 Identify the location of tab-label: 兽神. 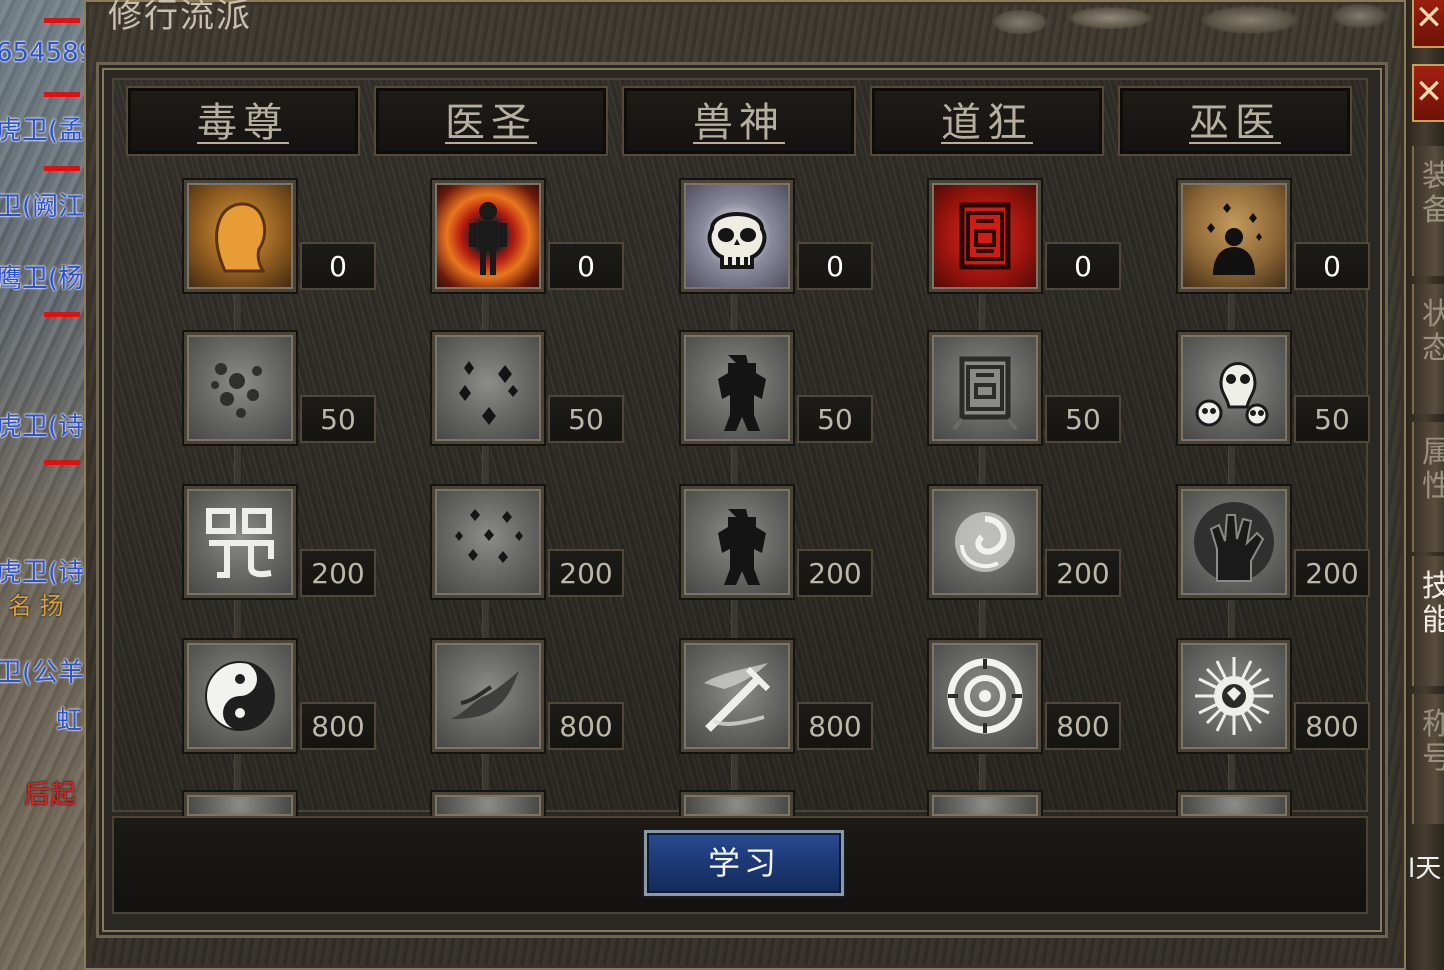
(739, 123).